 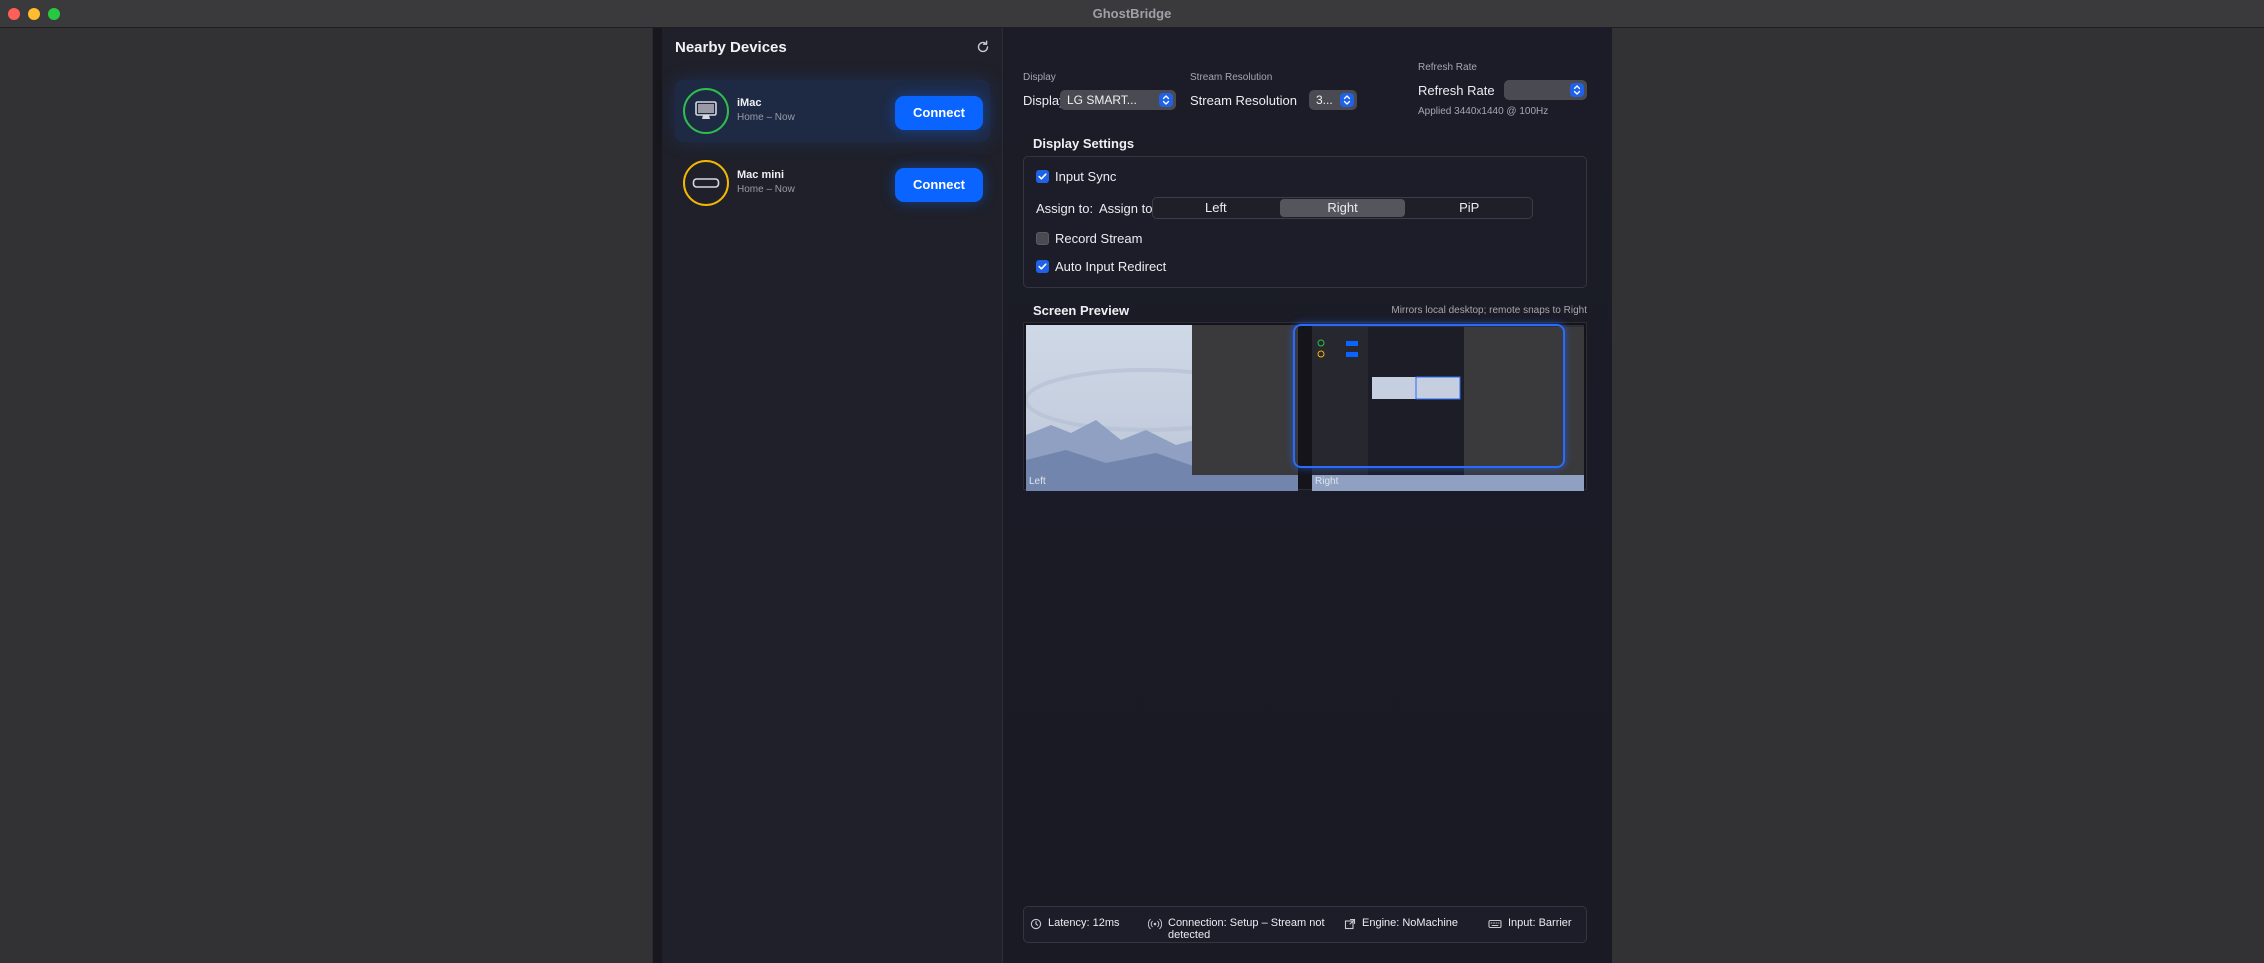 I want to click on remote-snap-highlight, so click(x=1429, y=396).